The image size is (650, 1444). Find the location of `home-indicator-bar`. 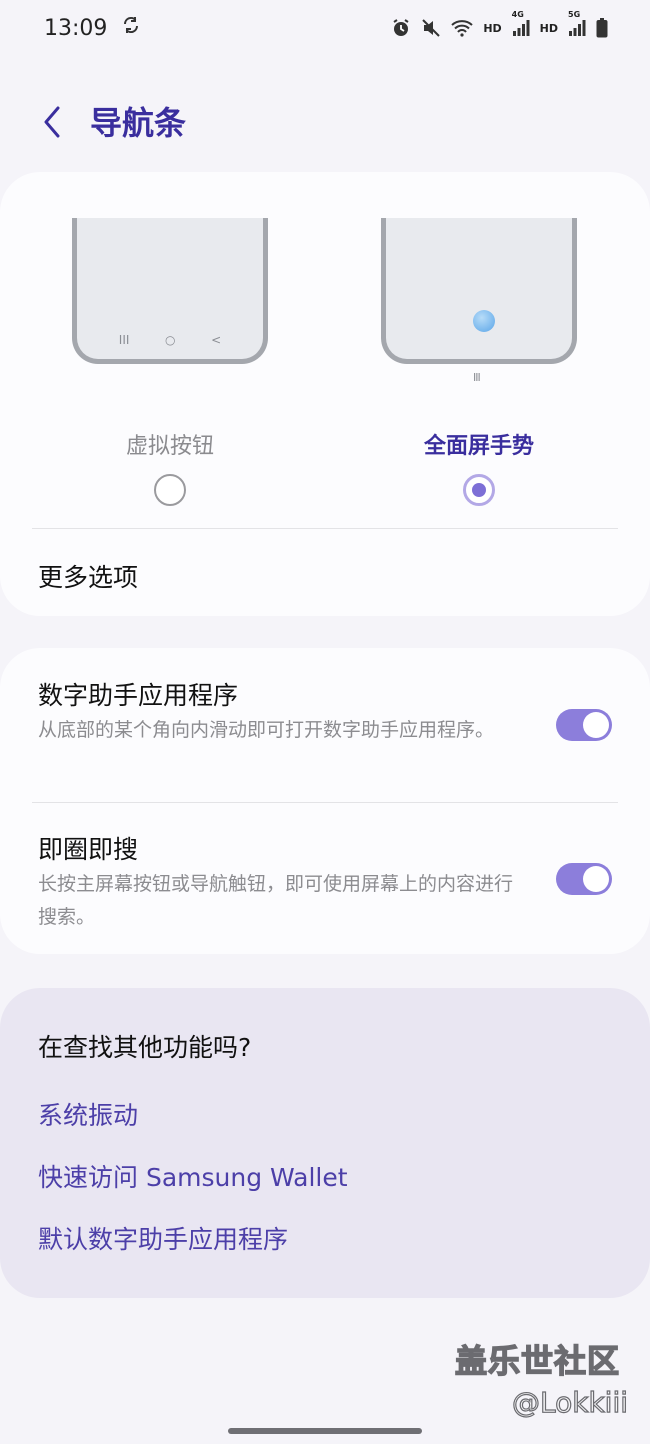

home-indicator-bar is located at coordinates (325, 1431).